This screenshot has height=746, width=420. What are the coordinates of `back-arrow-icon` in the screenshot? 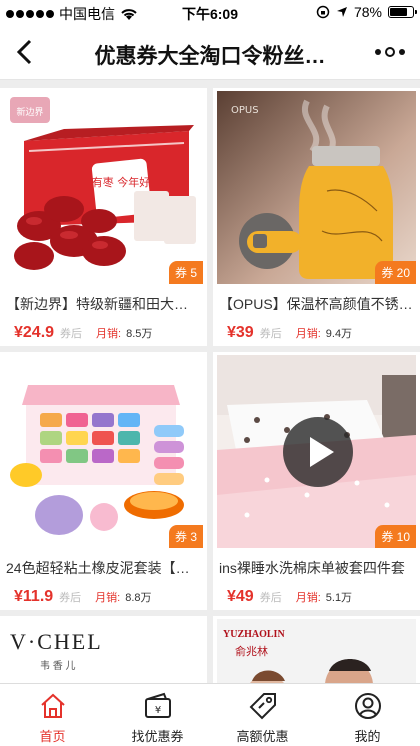 It's located at (26, 52).